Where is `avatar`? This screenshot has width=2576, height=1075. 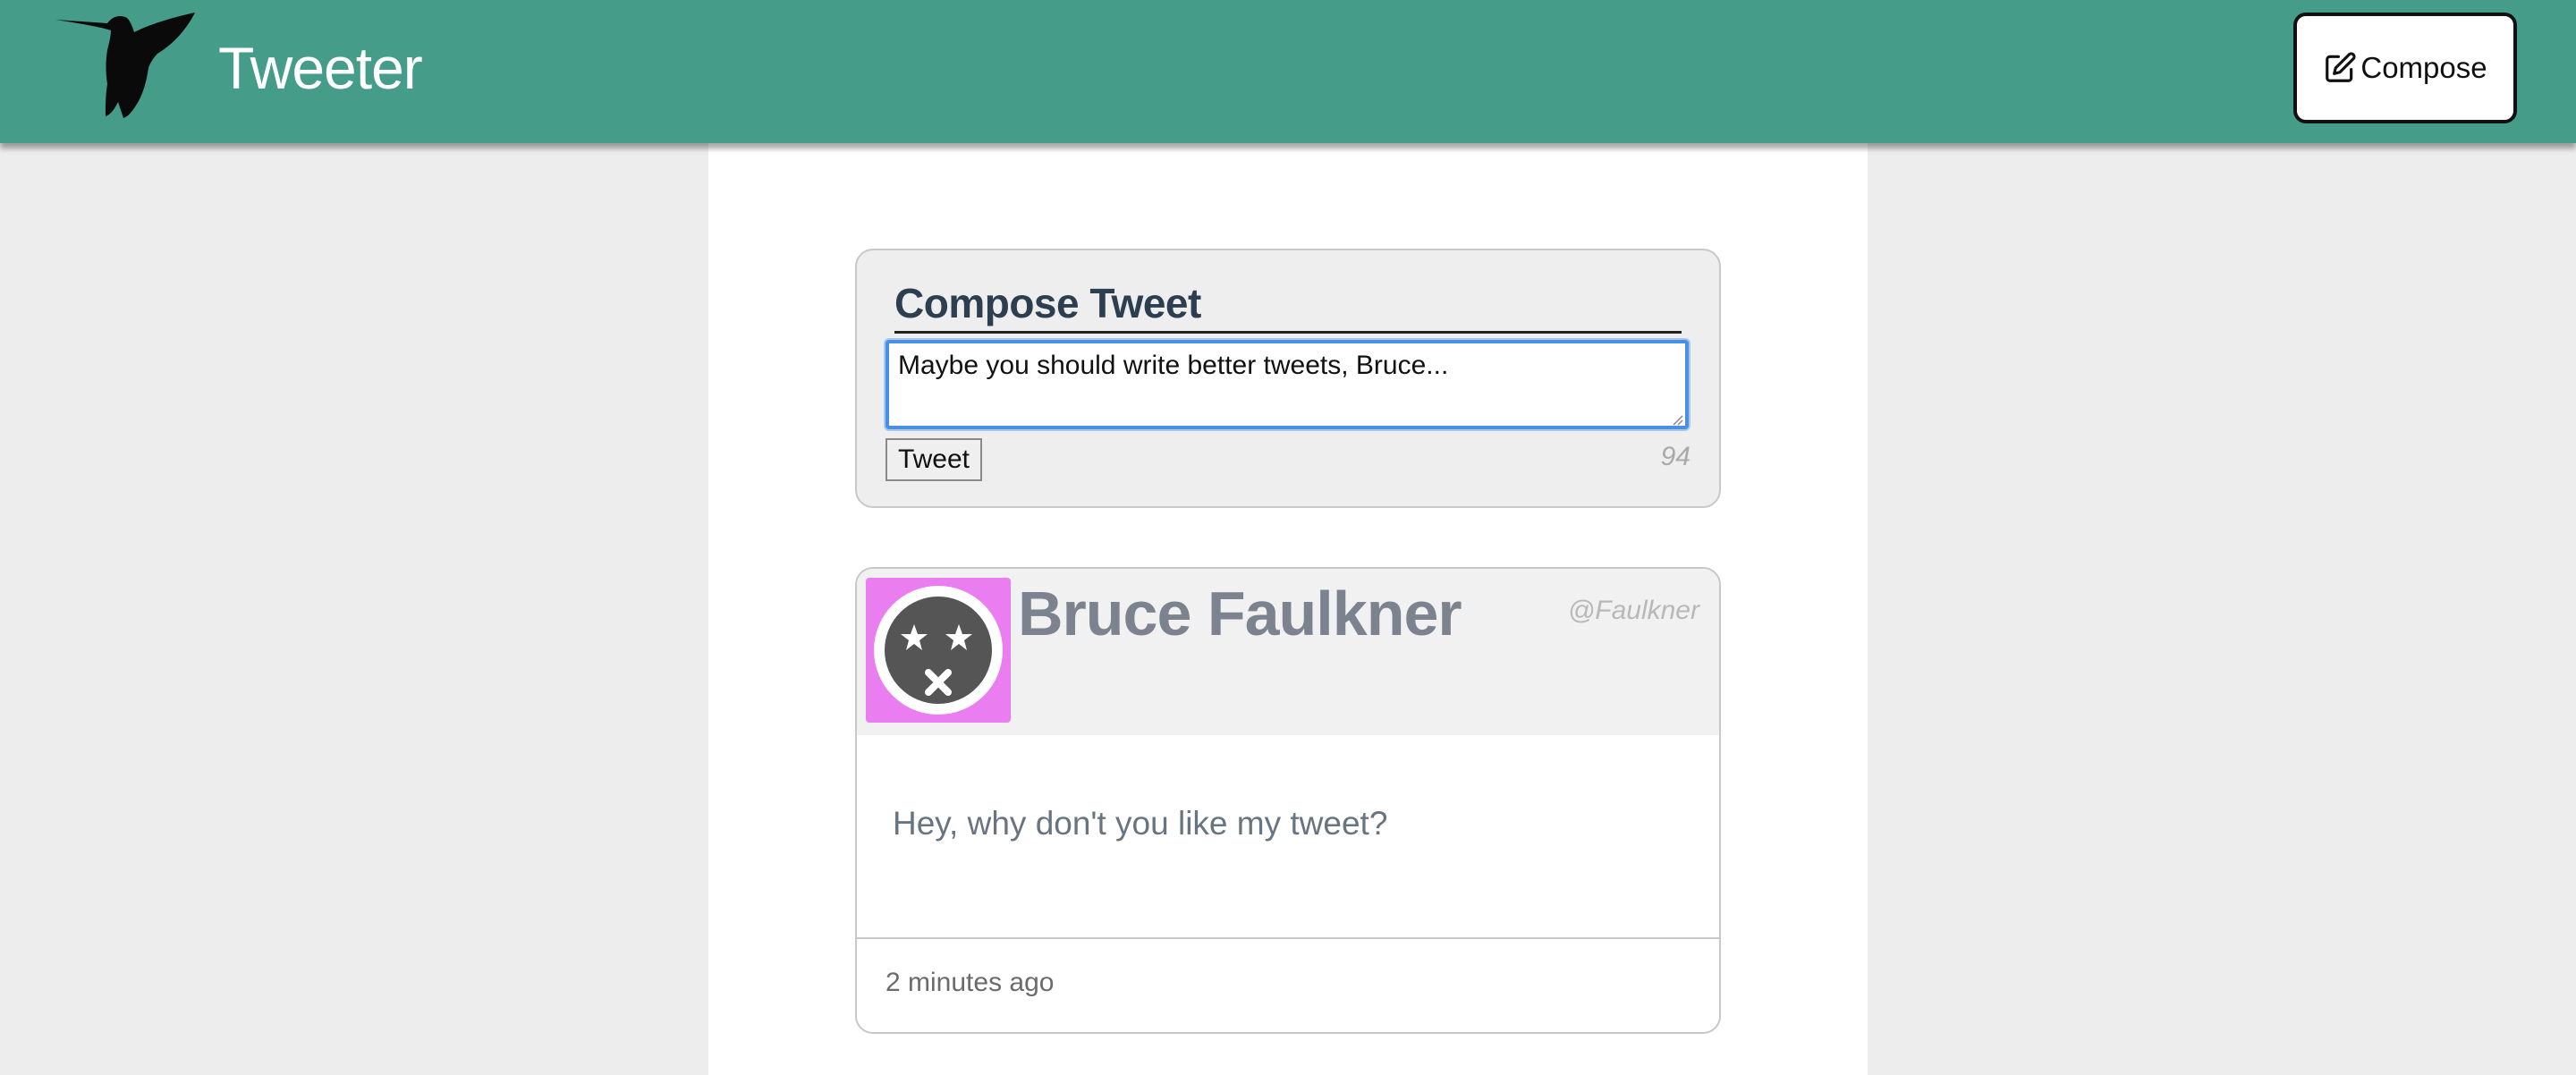
avatar is located at coordinates (938, 650).